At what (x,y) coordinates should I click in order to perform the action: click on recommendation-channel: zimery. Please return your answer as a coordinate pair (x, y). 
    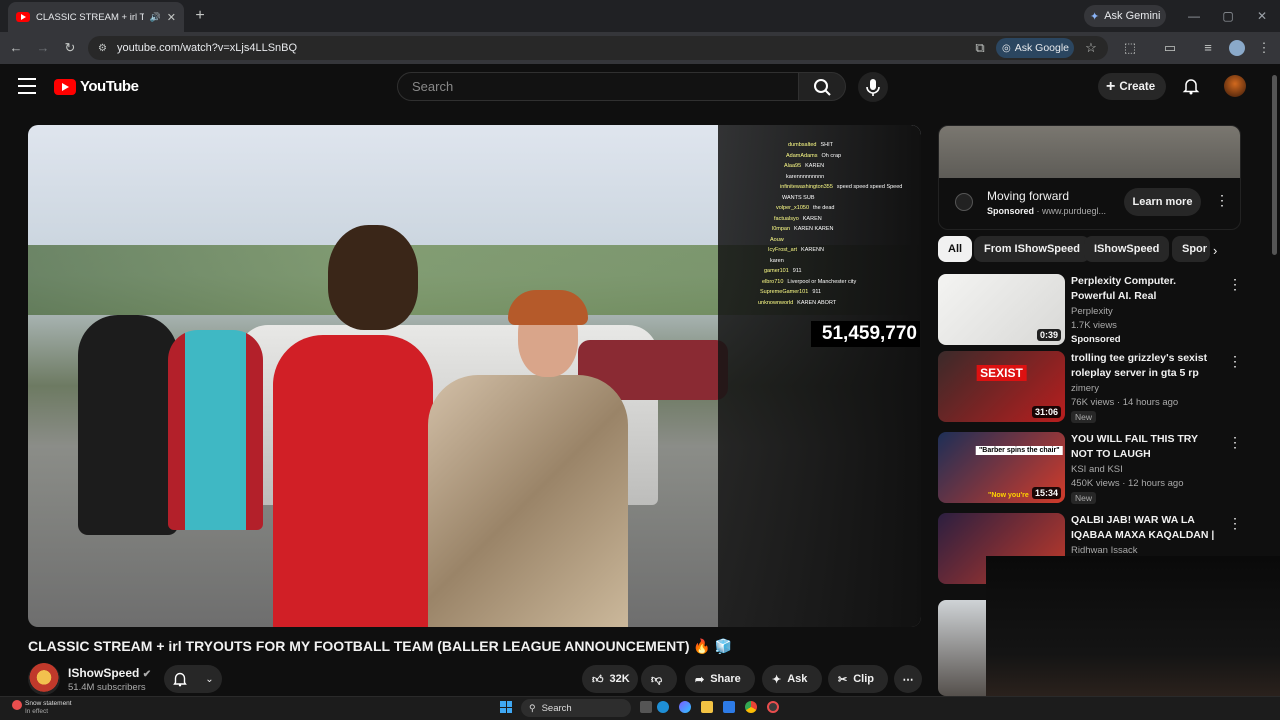
    Looking at the image, I should click on (1085, 389).